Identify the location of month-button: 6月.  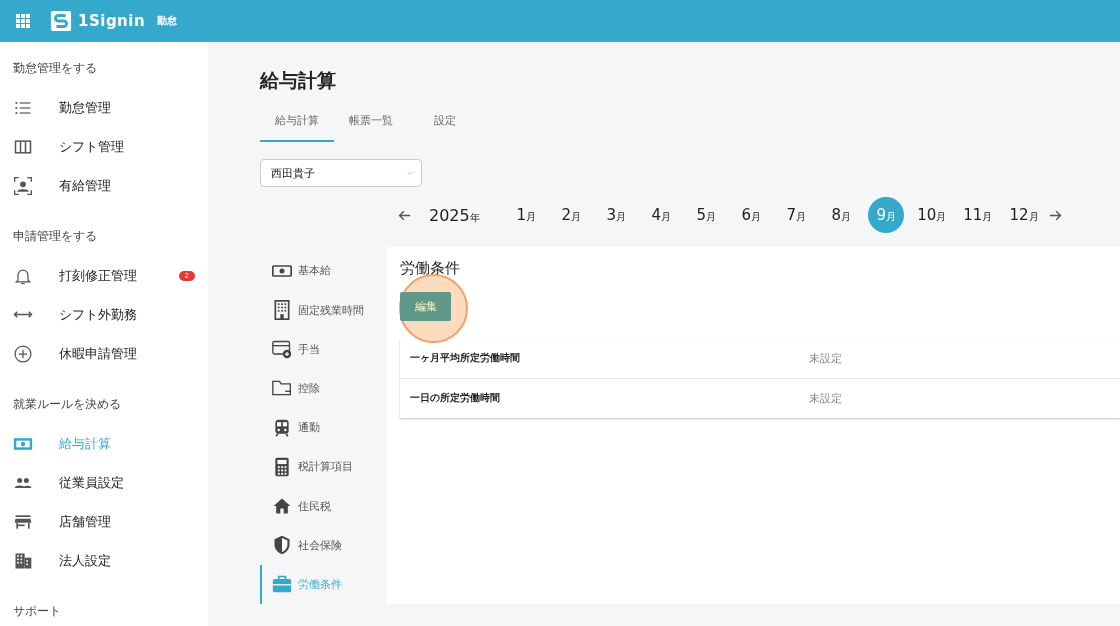
(751, 215).